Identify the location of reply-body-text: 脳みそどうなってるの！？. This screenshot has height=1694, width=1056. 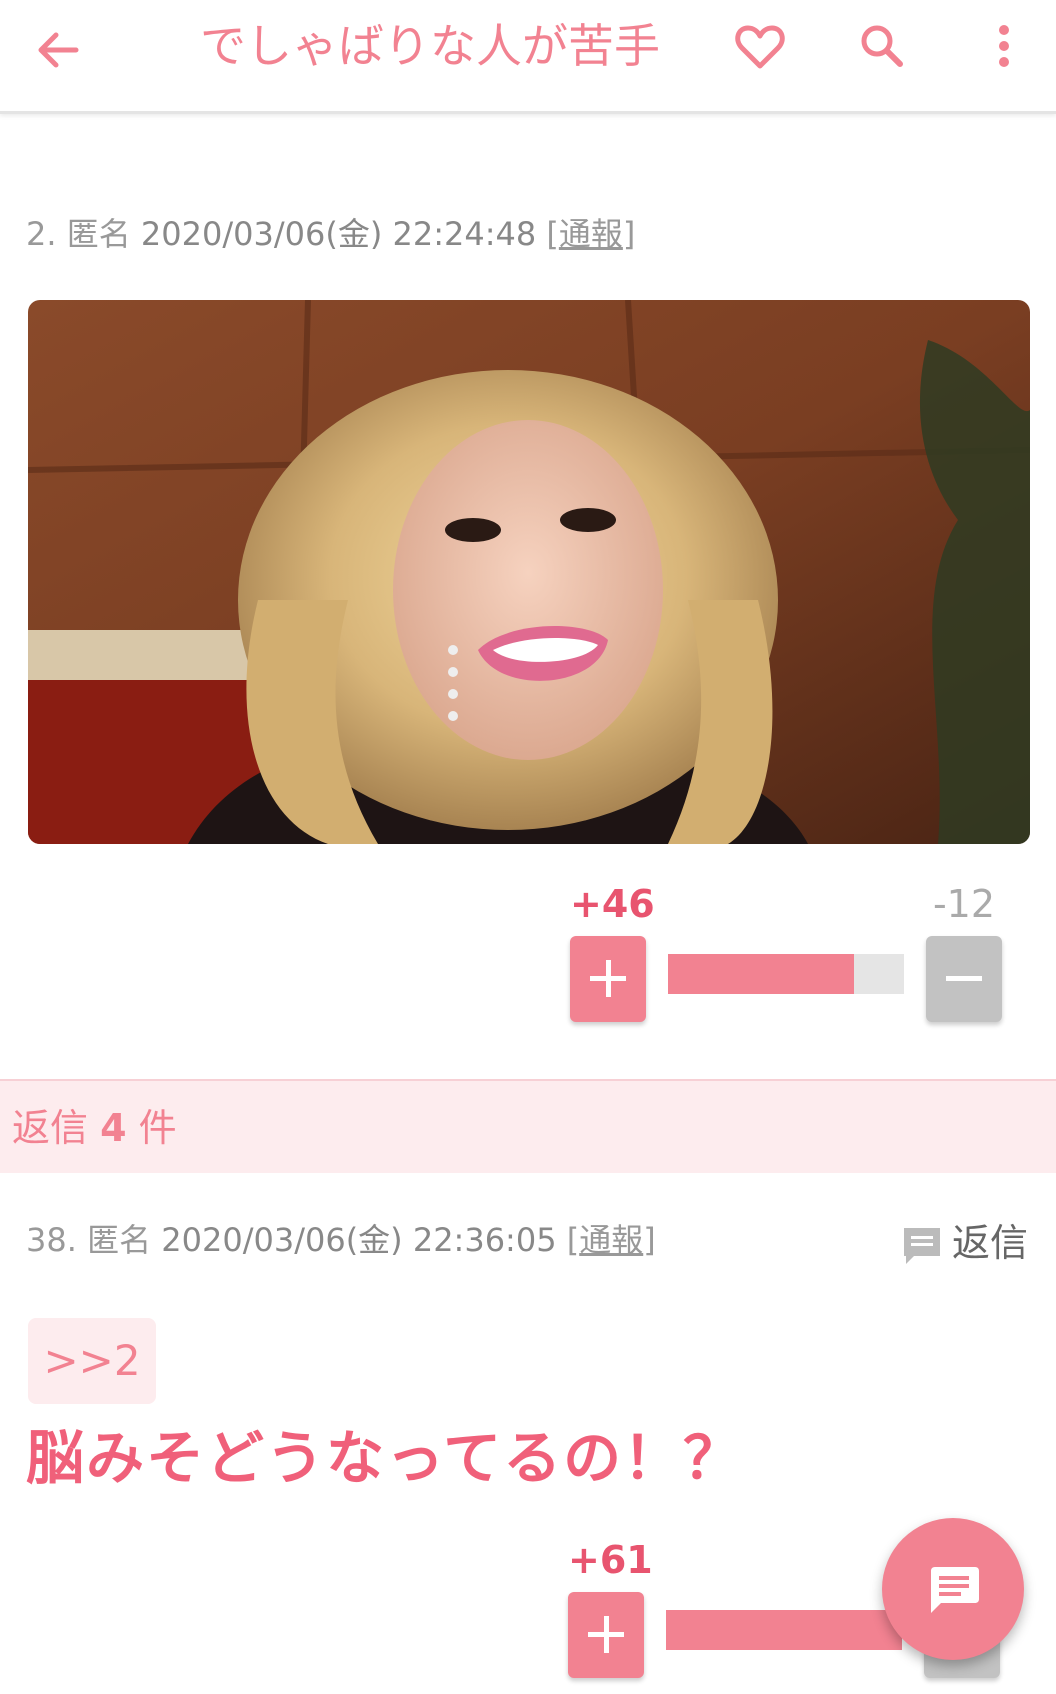
(385, 1458).